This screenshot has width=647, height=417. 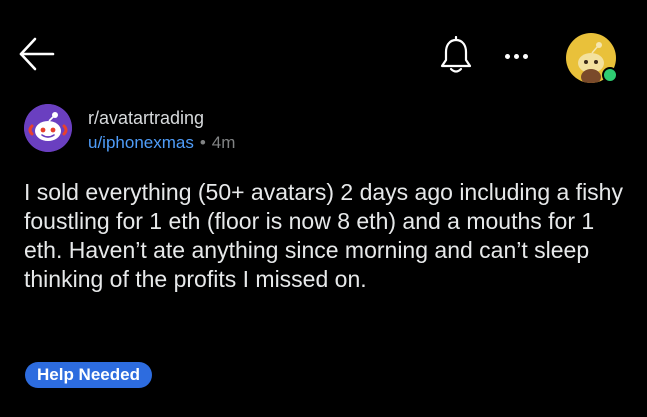 I want to click on more-options-button, so click(x=516, y=56).